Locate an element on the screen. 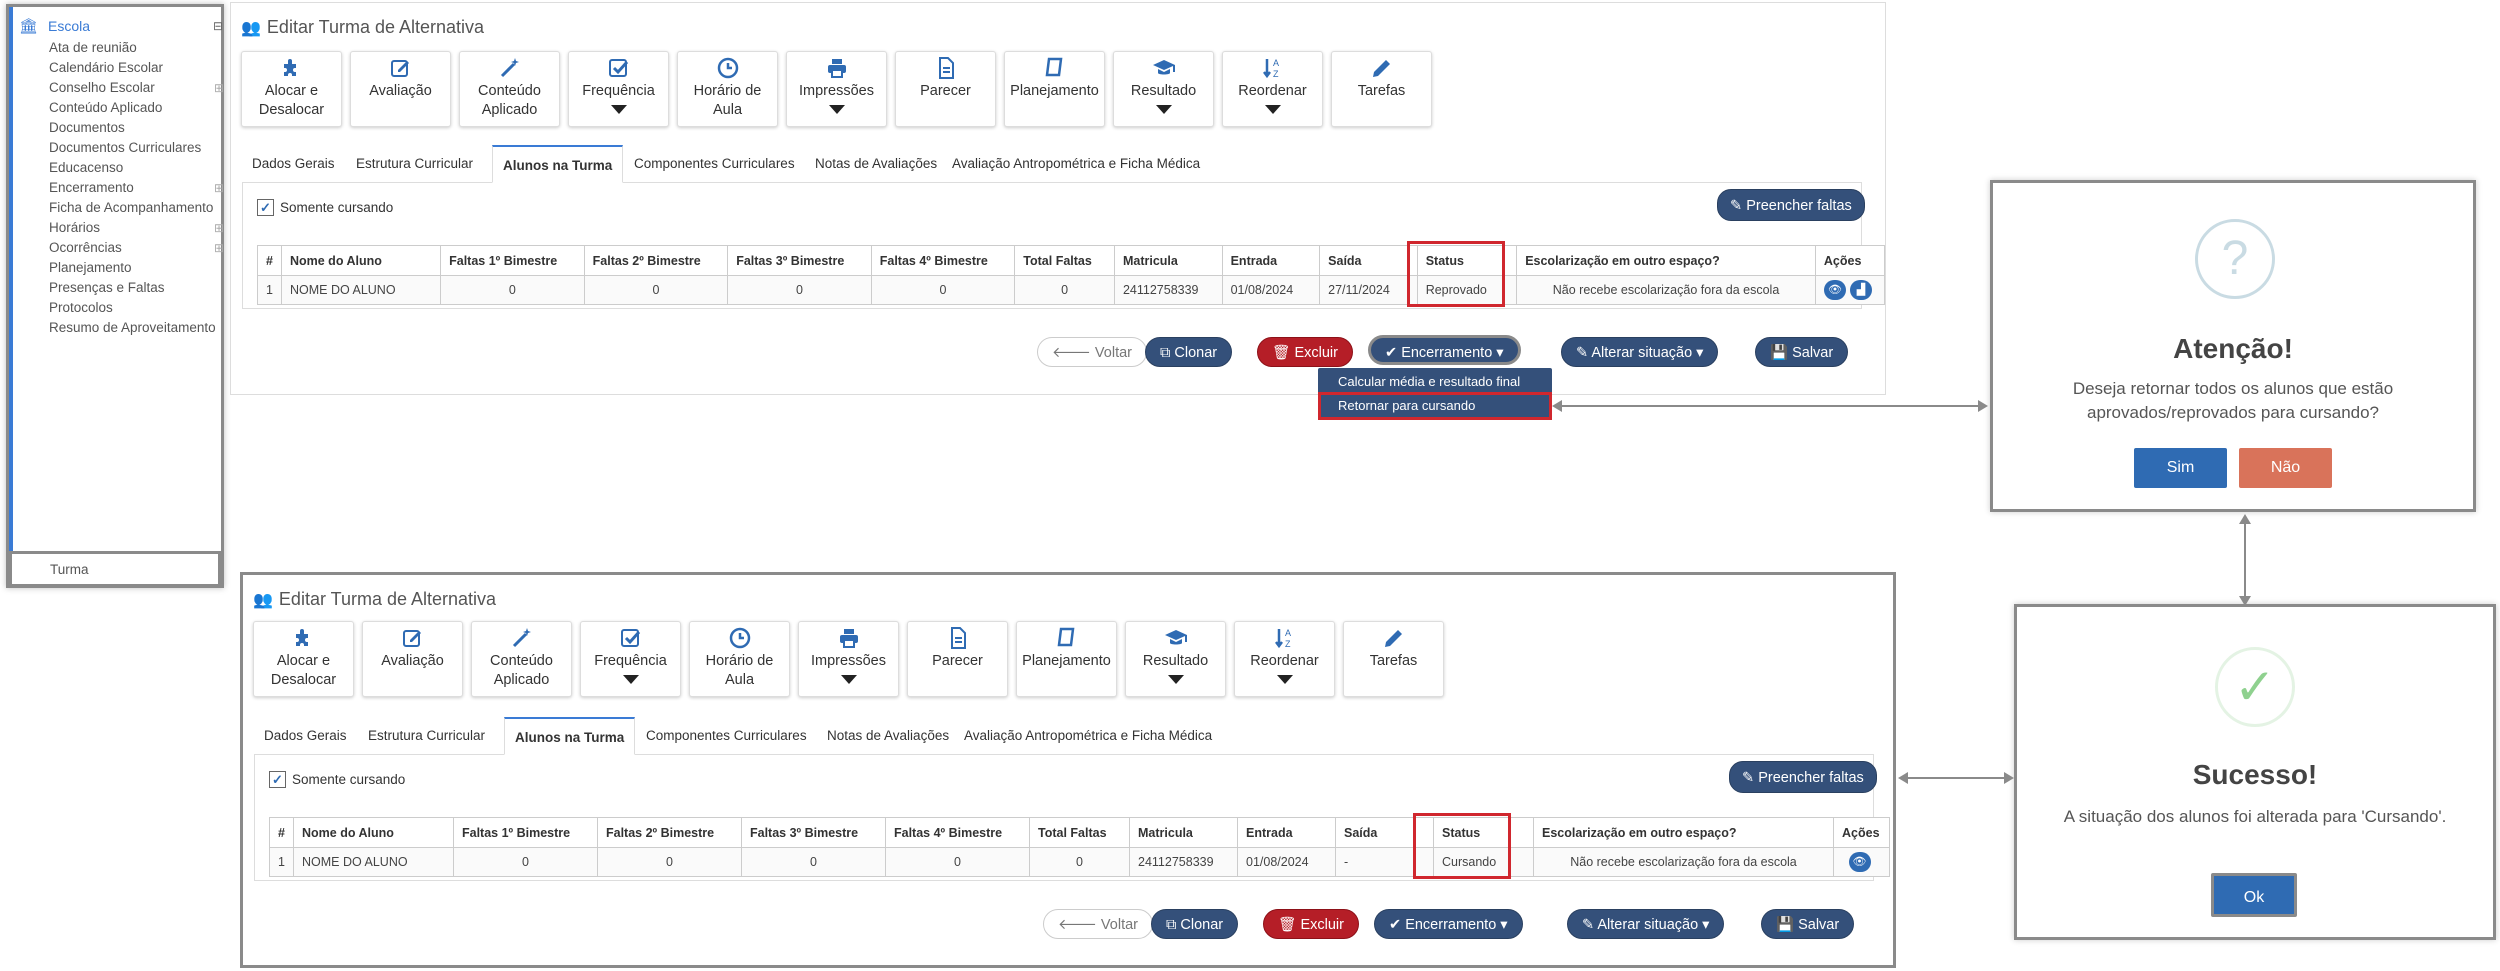 The height and width of the screenshot is (971, 2500). collapse-icon: ⊟ is located at coordinates (218, 26).